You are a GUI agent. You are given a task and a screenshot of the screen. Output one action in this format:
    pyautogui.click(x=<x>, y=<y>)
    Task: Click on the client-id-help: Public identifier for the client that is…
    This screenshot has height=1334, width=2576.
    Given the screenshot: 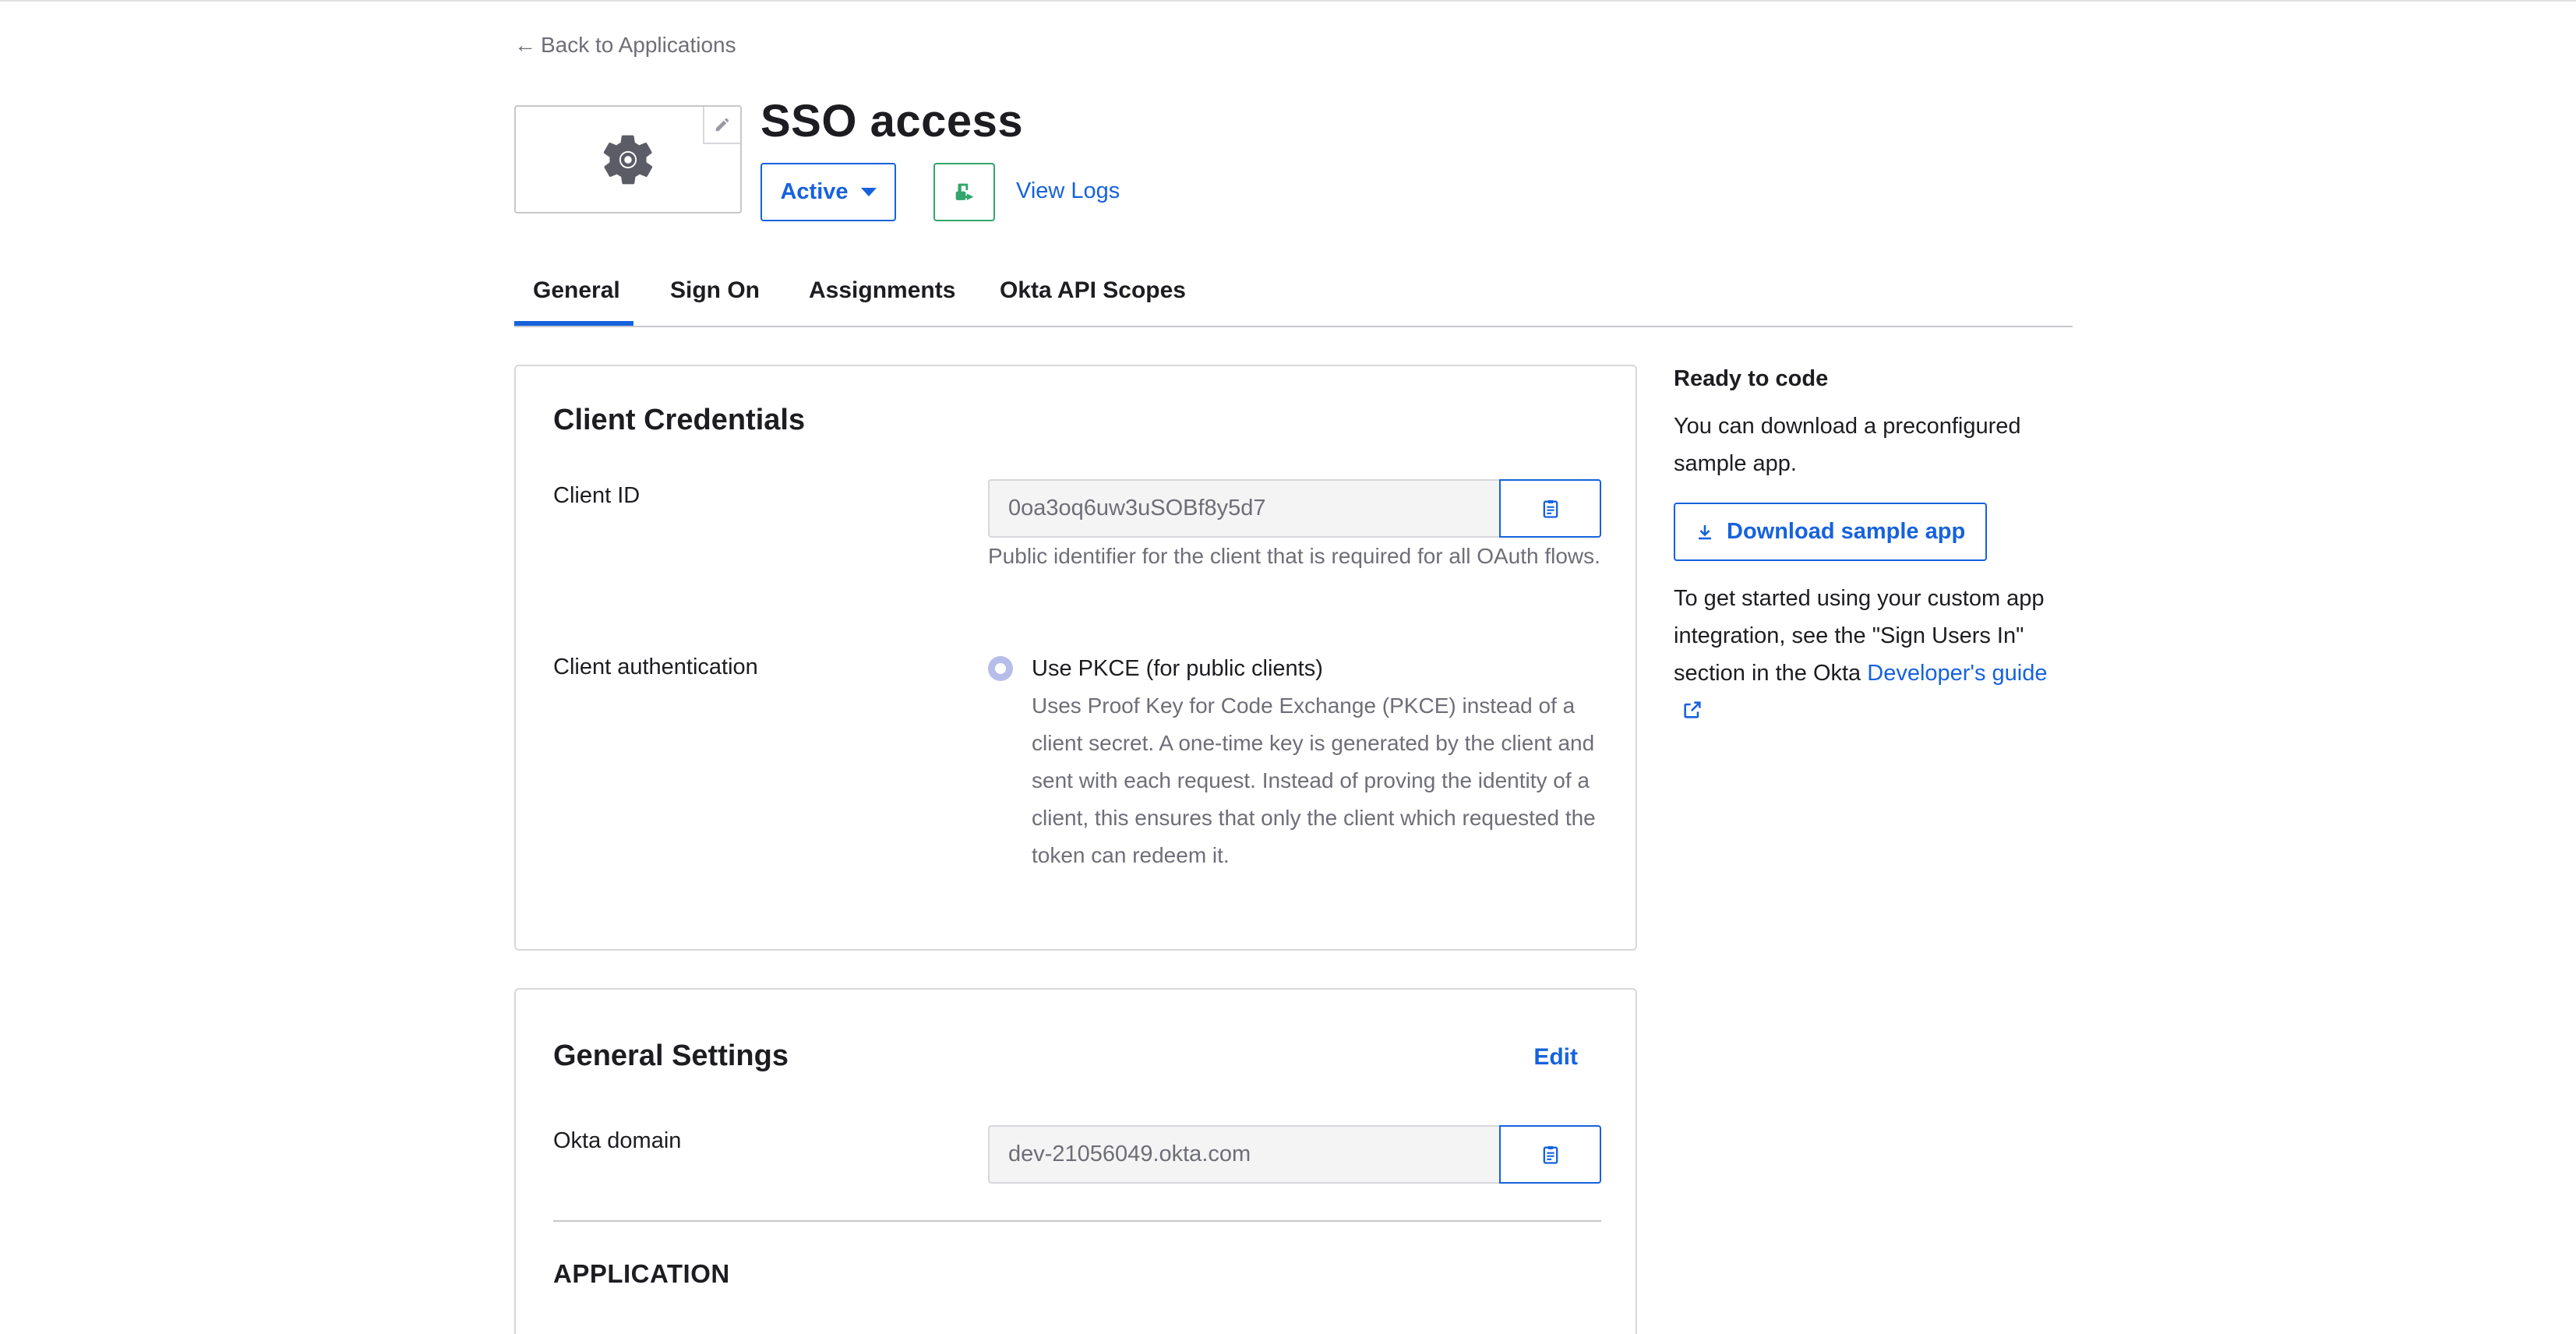 What is the action you would take?
    pyautogui.click(x=1294, y=556)
    